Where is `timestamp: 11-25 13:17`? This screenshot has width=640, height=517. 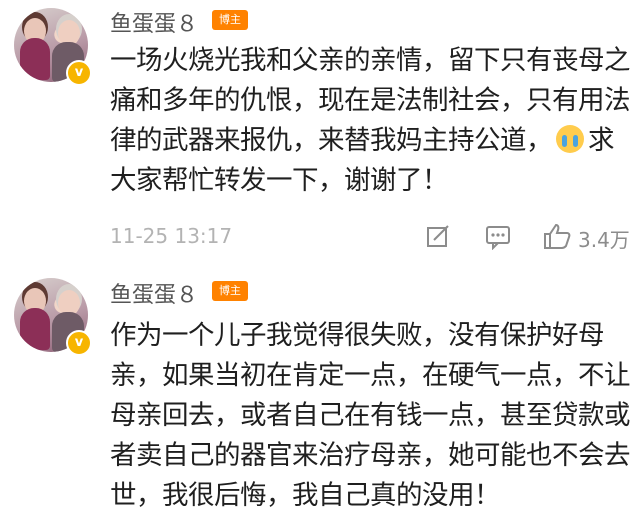
timestamp: 11-25 13:17 is located at coordinates (171, 236).